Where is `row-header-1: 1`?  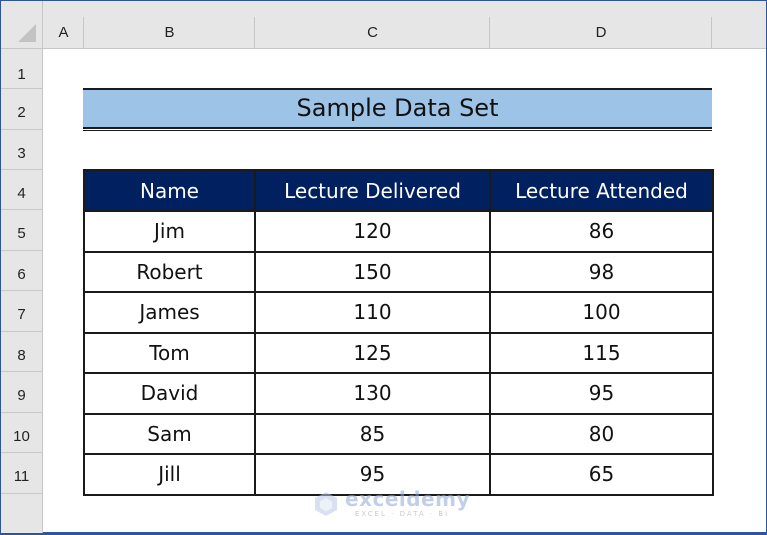 row-header-1: 1 is located at coordinates (21, 69).